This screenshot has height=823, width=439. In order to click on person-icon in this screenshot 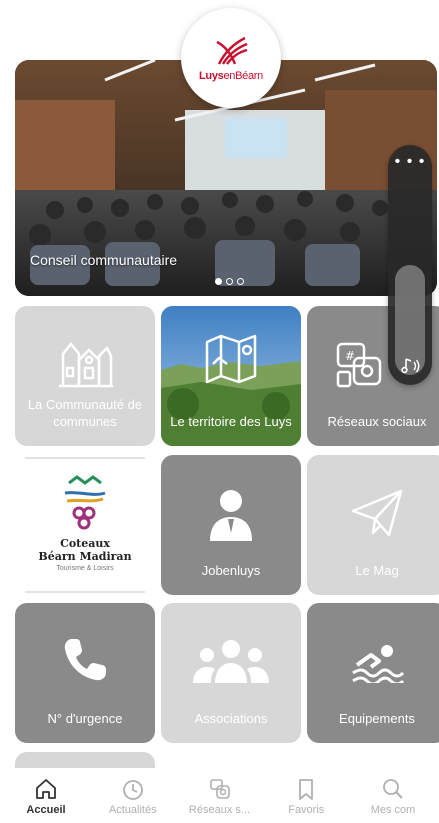, I will do `click(231, 515)`.